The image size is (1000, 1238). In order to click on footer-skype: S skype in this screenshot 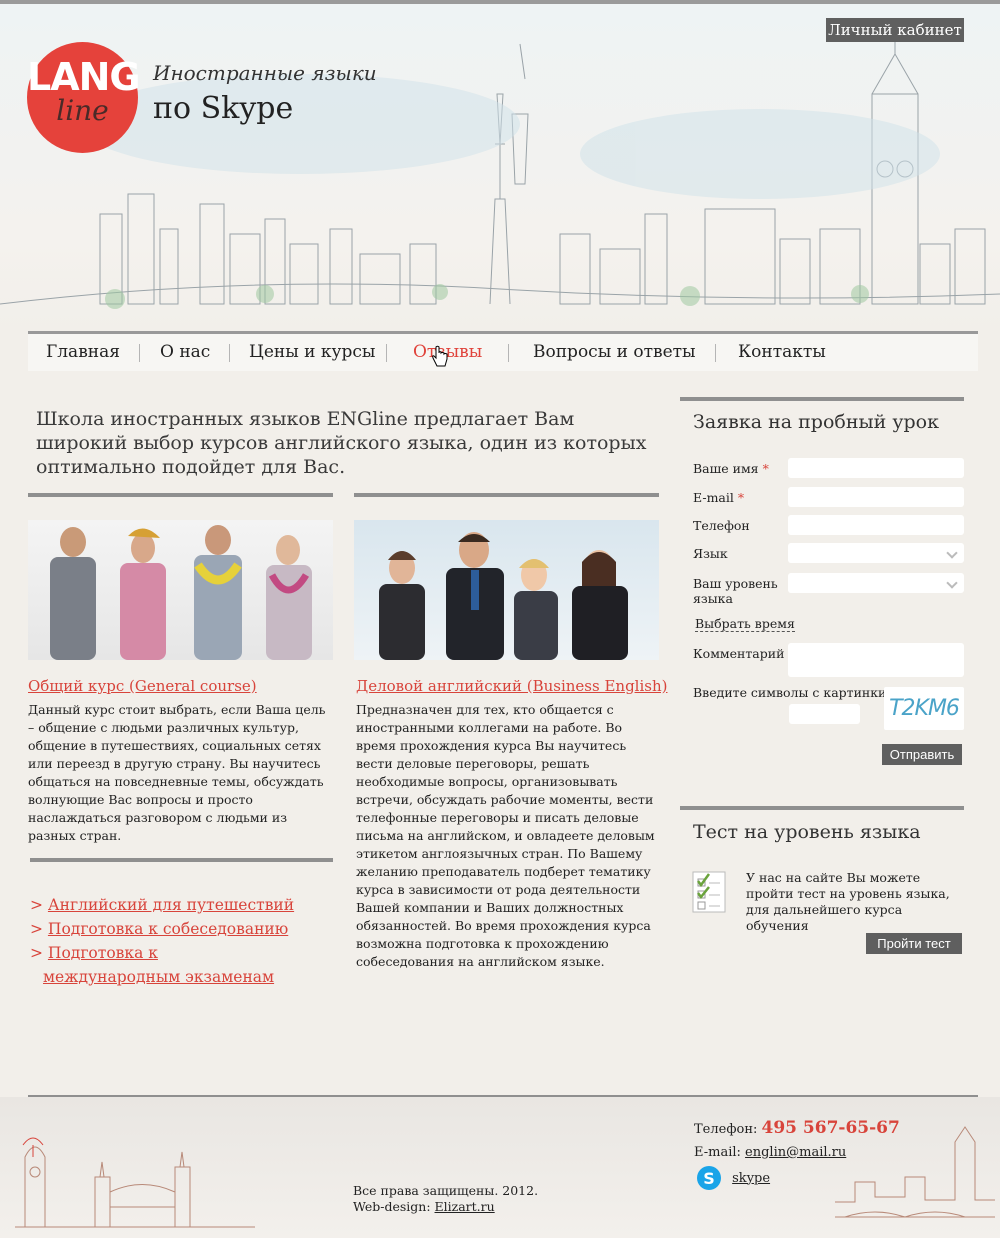, I will do `click(733, 1178)`.